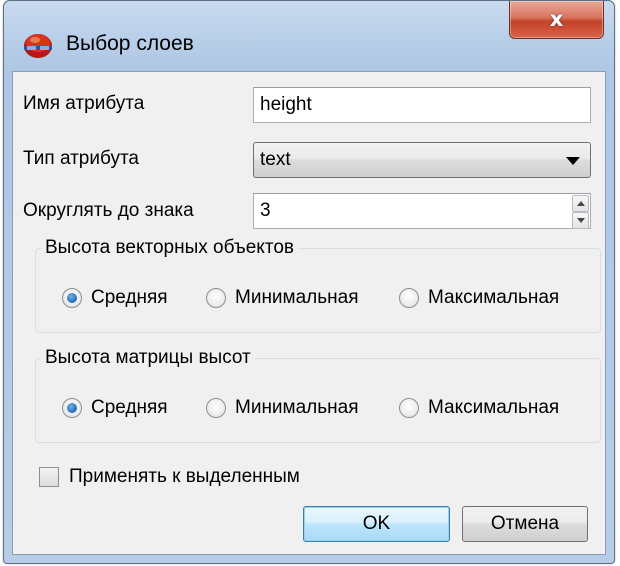  I want to click on ok-button: OK, so click(376, 524).